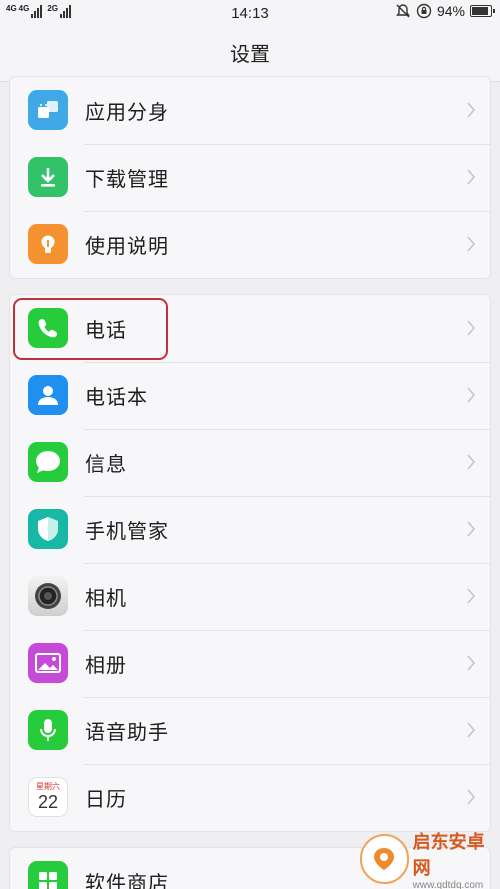 The width and height of the screenshot is (500, 889). I want to click on settings-item-label: 语音助手, so click(127, 733).